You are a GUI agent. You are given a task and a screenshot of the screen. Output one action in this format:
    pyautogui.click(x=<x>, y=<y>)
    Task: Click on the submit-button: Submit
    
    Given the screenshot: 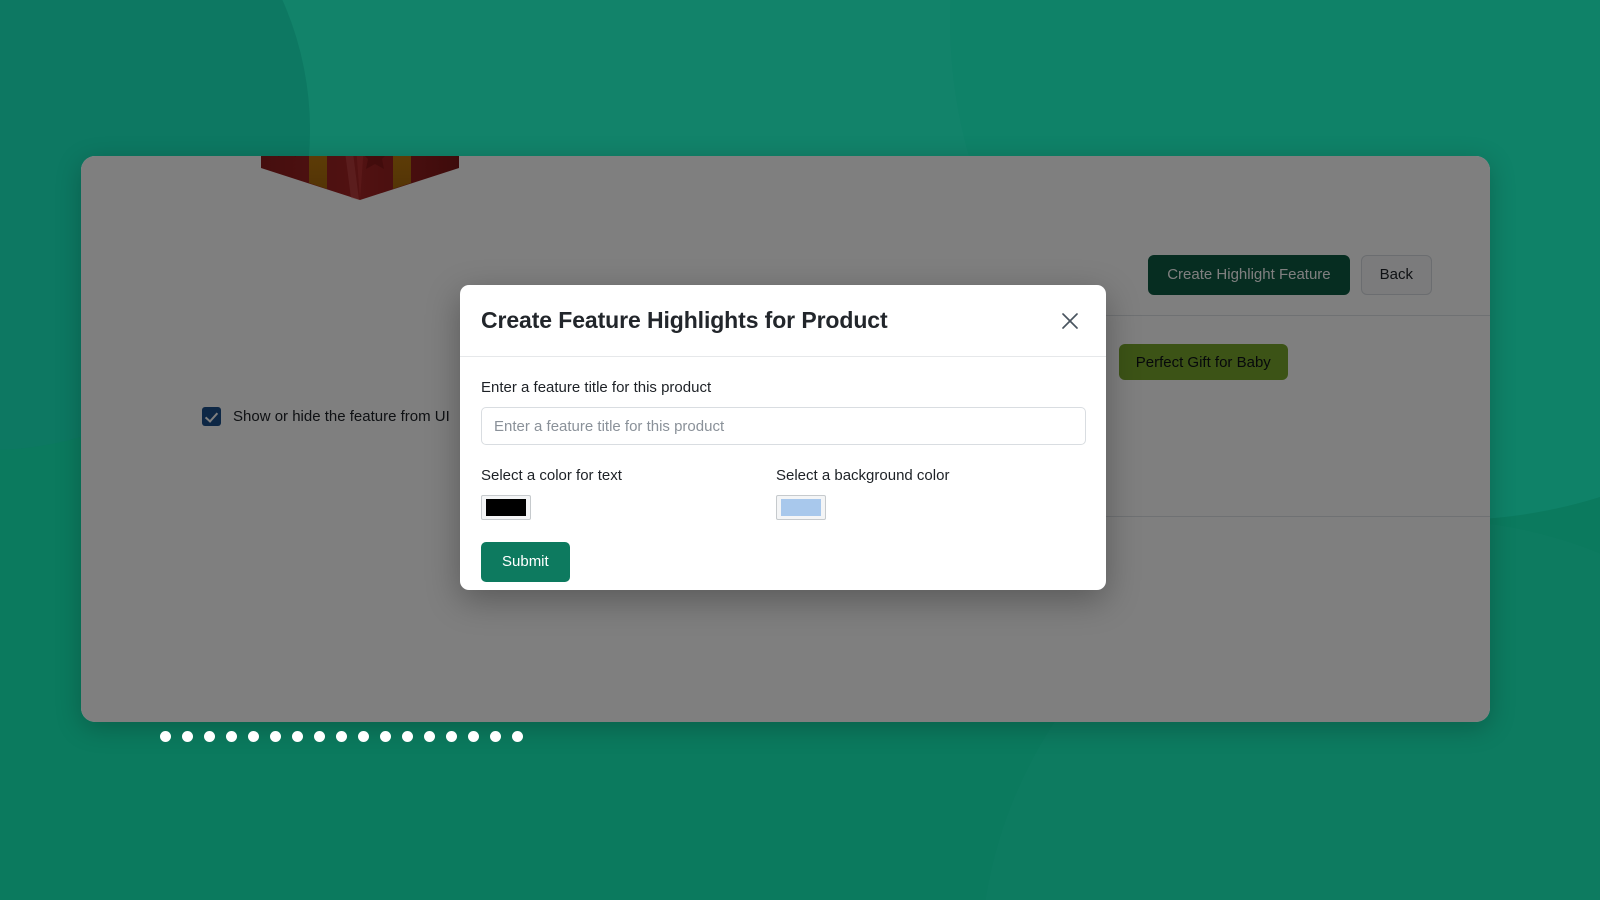 What is the action you would take?
    pyautogui.click(x=525, y=562)
    